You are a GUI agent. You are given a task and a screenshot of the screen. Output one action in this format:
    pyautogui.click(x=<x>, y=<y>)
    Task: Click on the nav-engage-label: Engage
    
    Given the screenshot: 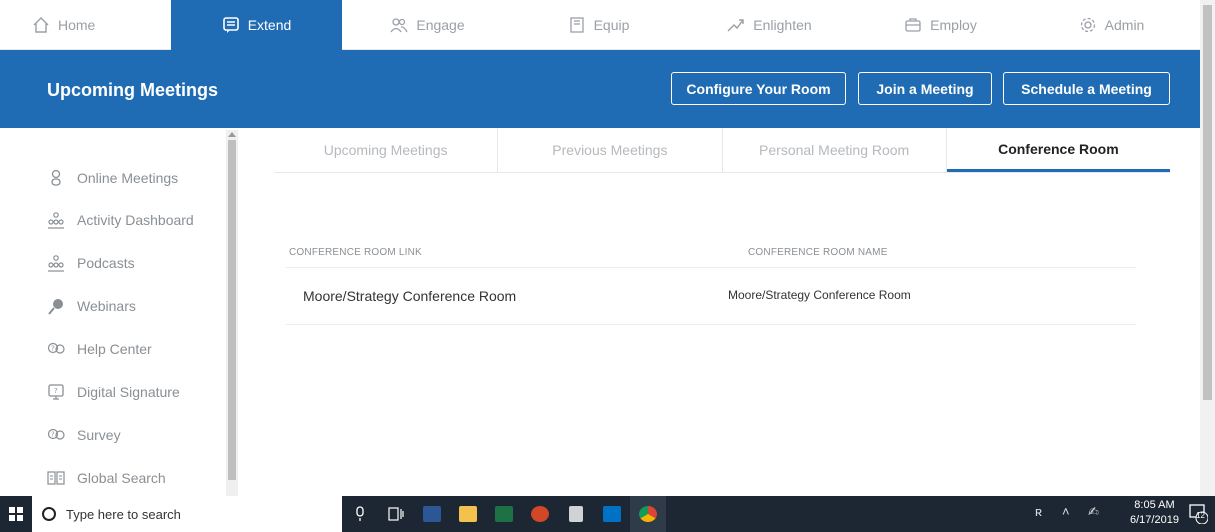 What is the action you would take?
    pyautogui.click(x=440, y=25)
    